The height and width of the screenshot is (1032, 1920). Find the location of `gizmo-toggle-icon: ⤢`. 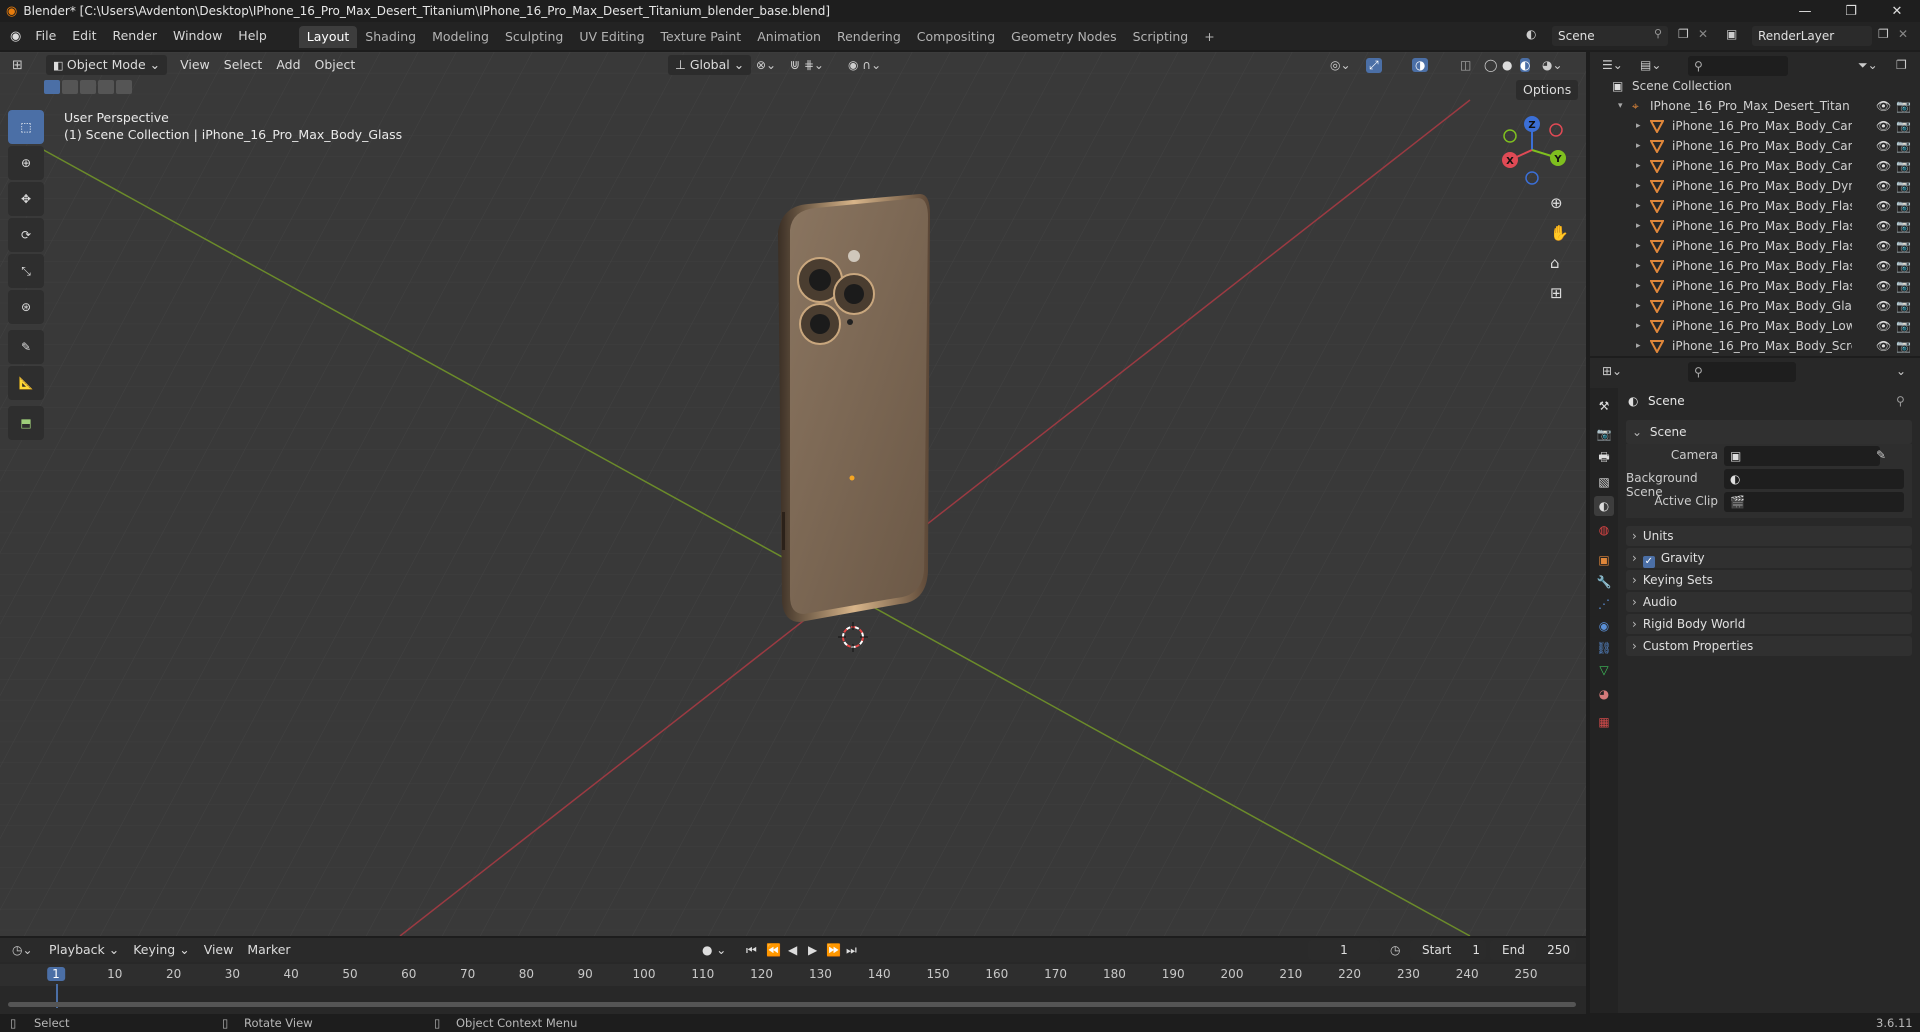

gizmo-toggle-icon: ⤢ is located at coordinates (1374, 65).